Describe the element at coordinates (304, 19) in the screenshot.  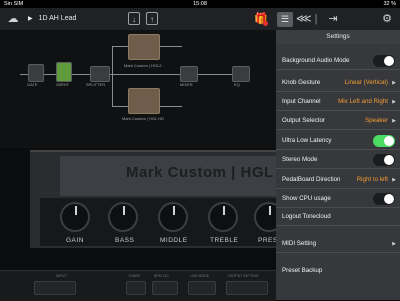
I see `routing-icon: ⋘` at that location.